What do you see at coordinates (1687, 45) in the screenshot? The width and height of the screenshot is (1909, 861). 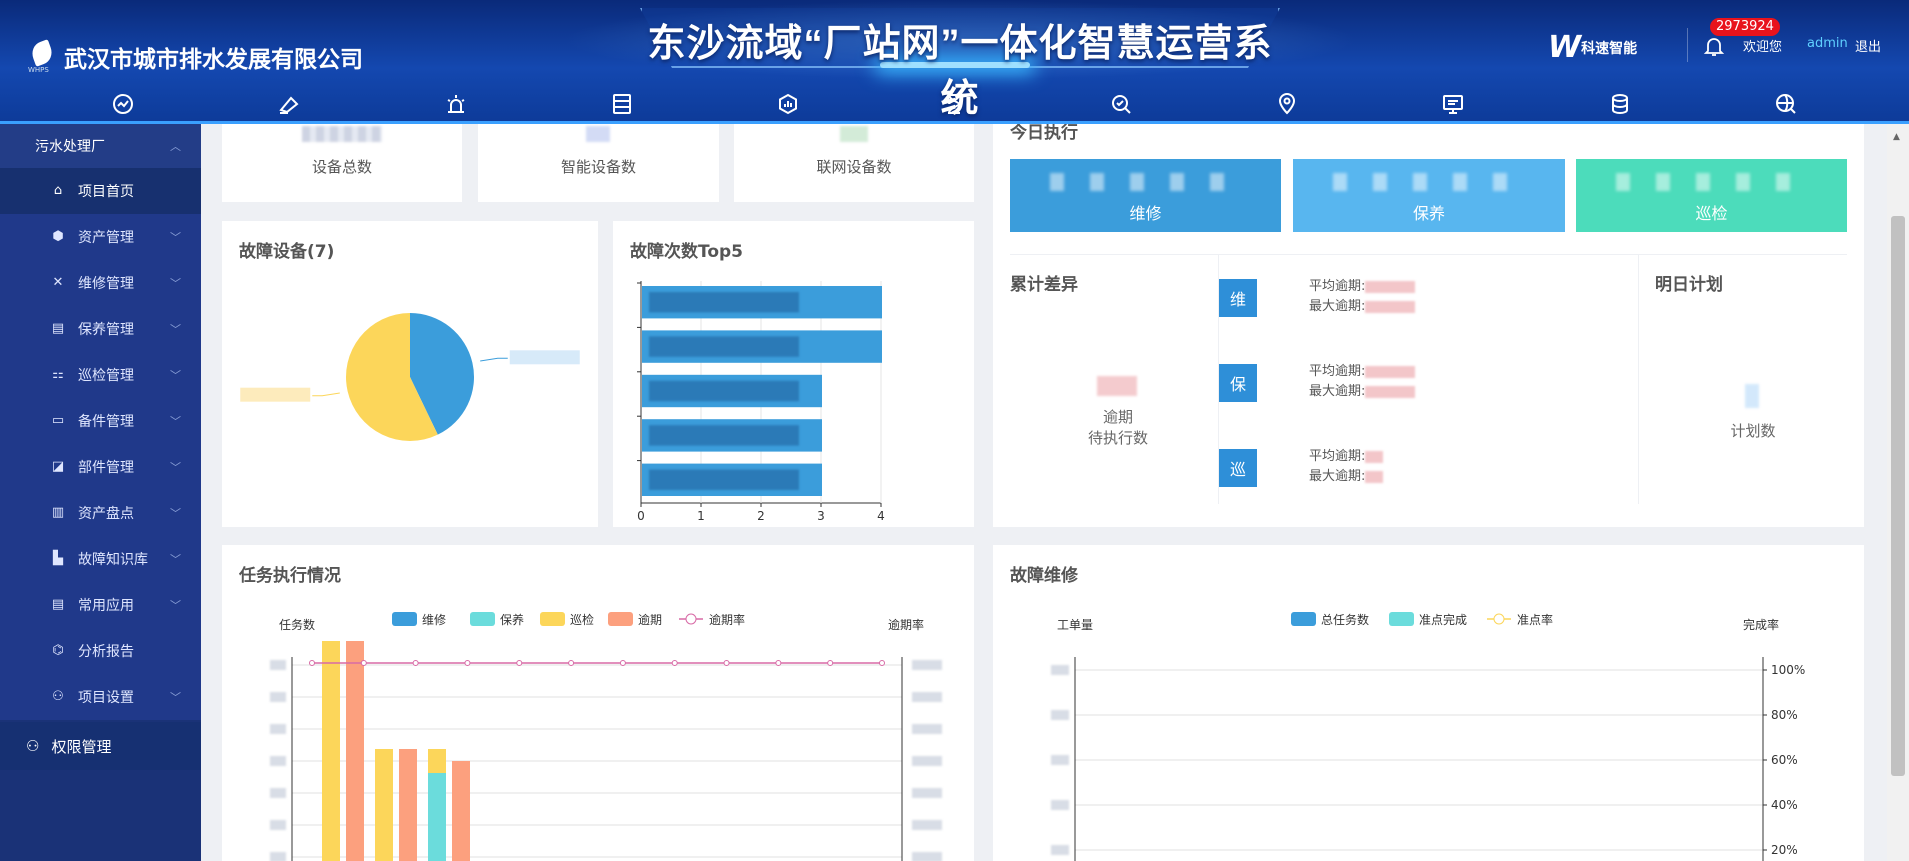 I see `header-separator` at bounding box center [1687, 45].